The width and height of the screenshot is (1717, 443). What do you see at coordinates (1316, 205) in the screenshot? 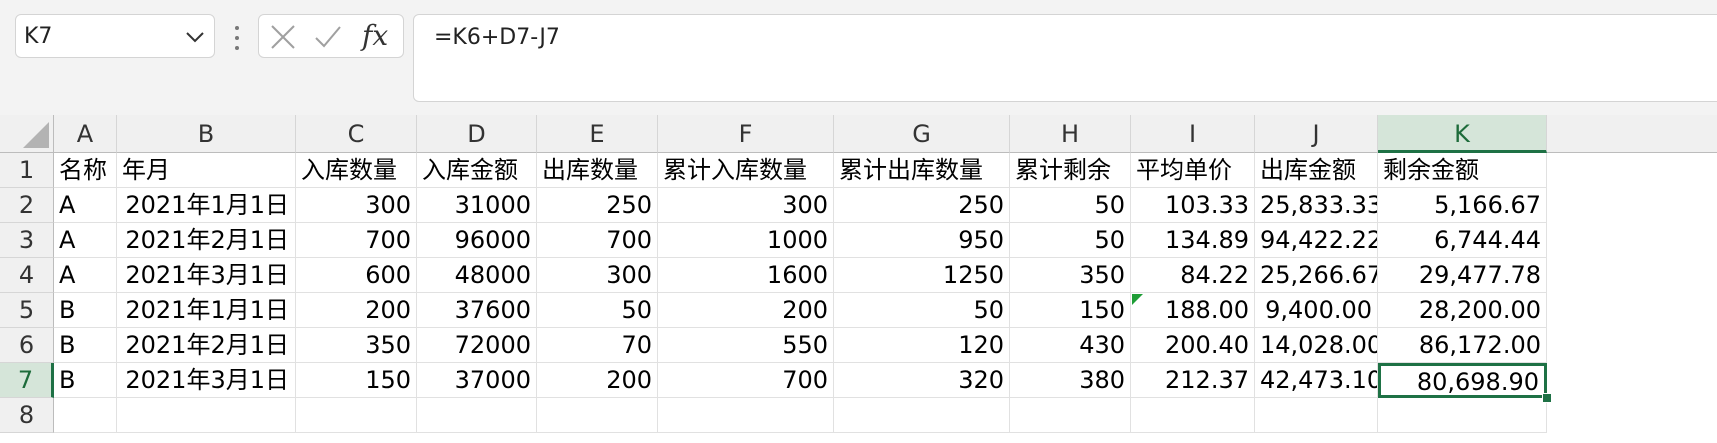
I see `data-cell: 25,833.33` at bounding box center [1316, 205].